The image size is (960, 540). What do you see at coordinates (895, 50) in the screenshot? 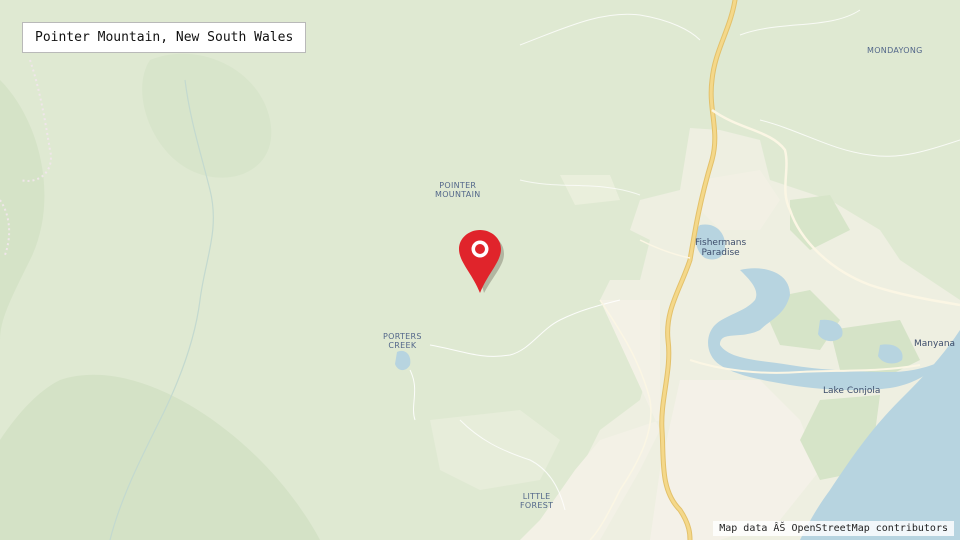
I see `place-label-mondayong: MONDAYONG` at bounding box center [895, 50].